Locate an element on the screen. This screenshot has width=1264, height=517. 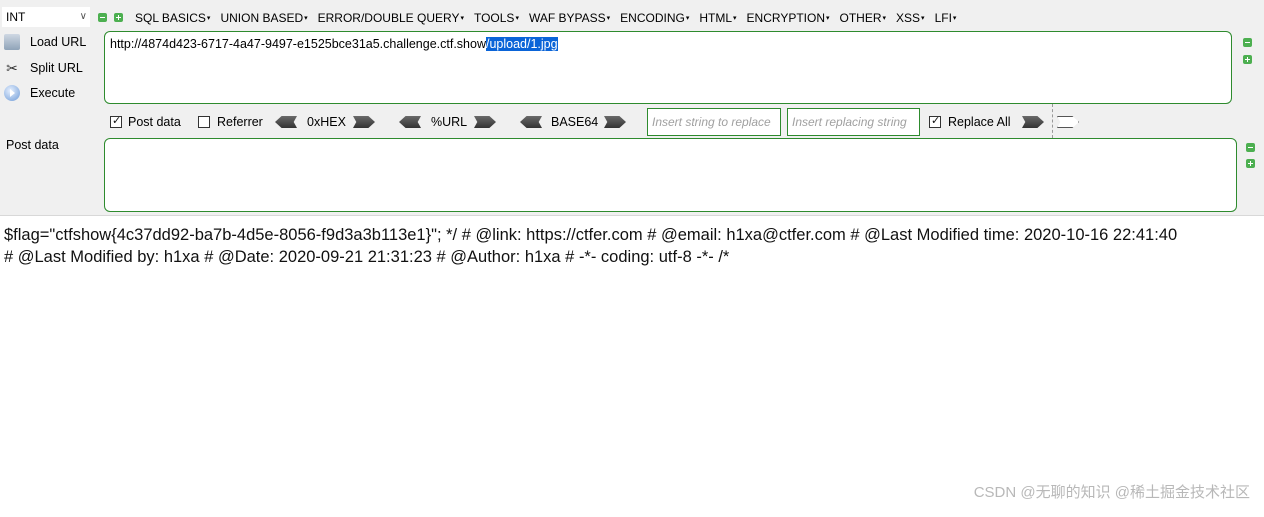
plus-icon is located at coordinates (118, 17).